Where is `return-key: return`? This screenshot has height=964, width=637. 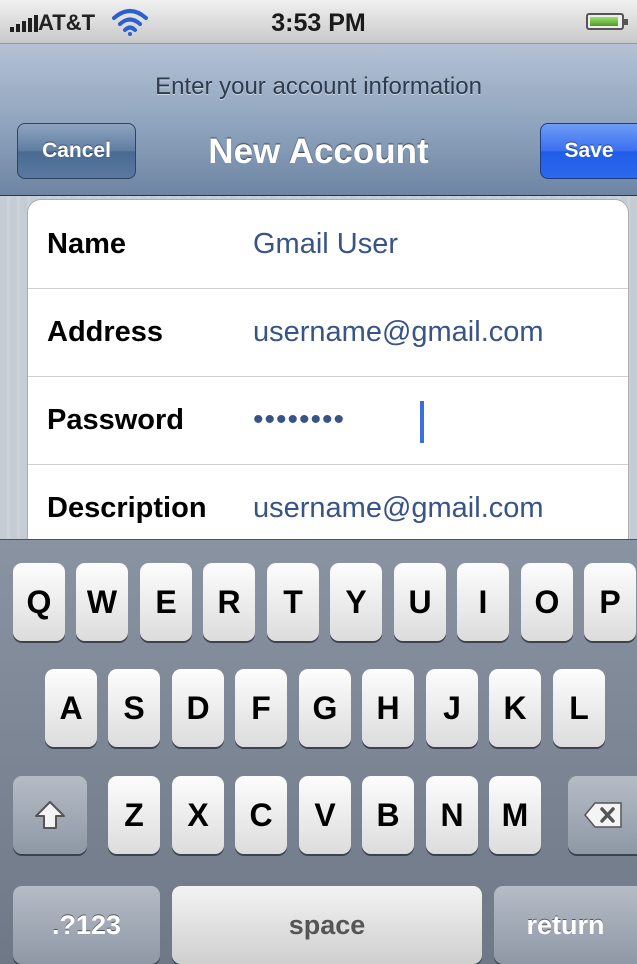
return-key: return is located at coordinates (565, 925).